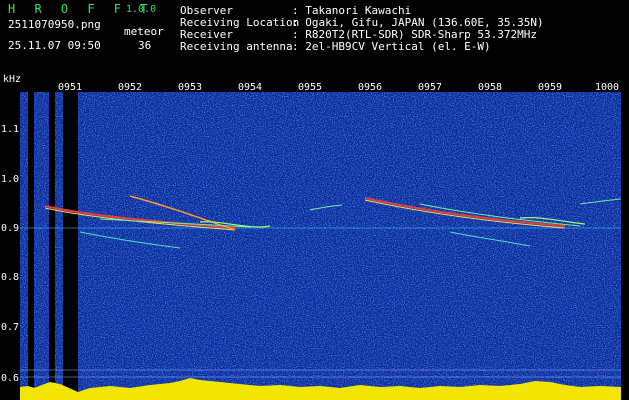  What do you see at coordinates (12, 79) in the screenshot?
I see `frequency-axis-unit: kHz` at bounding box center [12, 79].